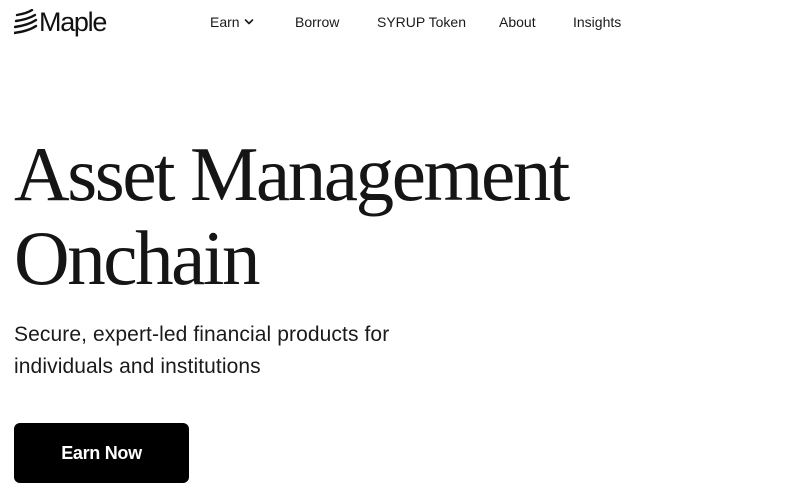 This screenshot has width=792, height=494. I want to click on hero-title-line-2: Onchain, so click(137, 258).